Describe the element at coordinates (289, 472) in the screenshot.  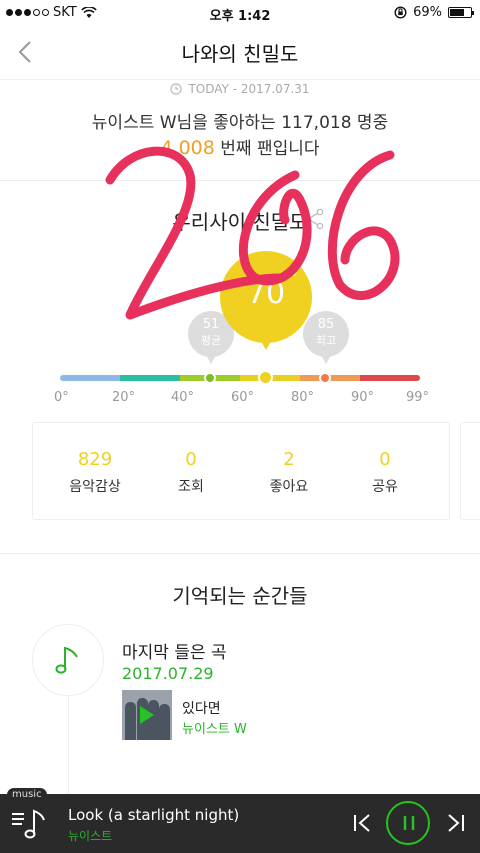
I see `stat-like: 2 좋아요` at that location.